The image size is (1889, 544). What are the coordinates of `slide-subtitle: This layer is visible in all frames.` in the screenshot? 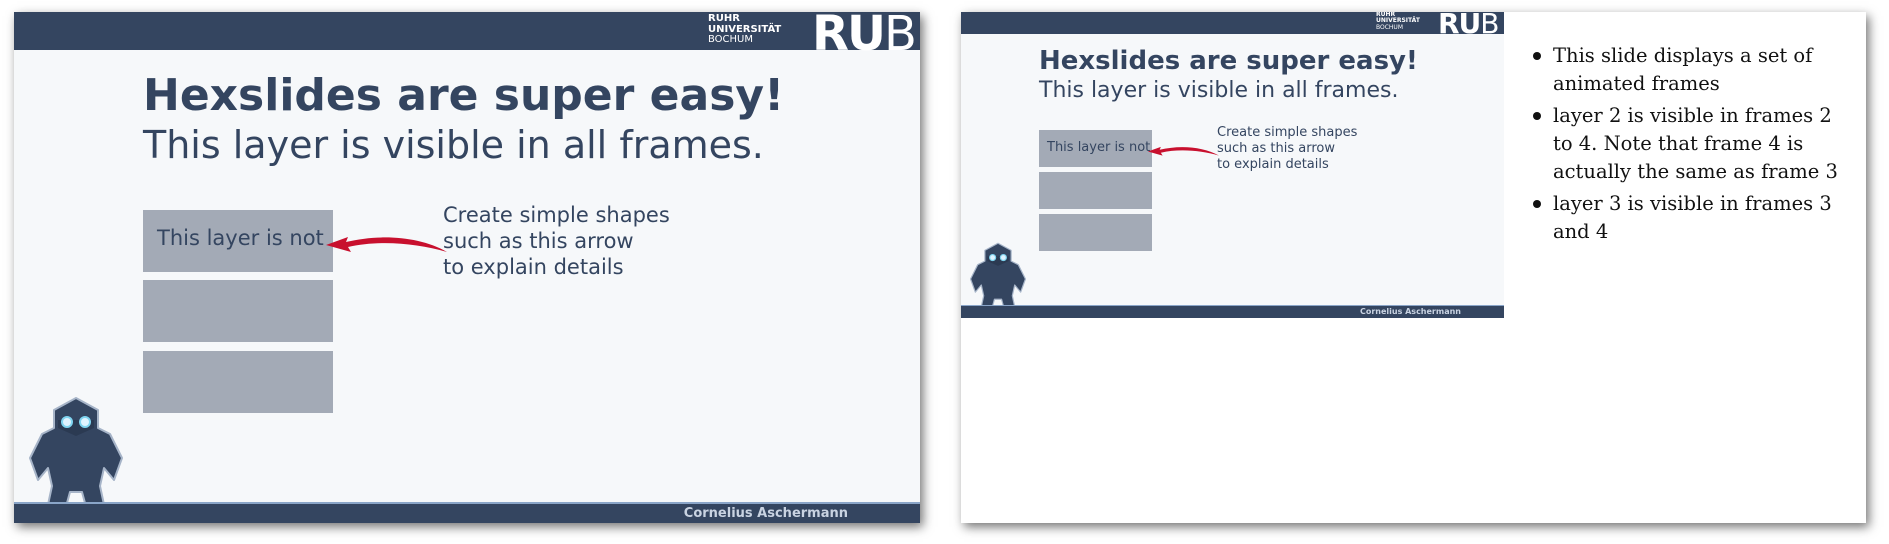 It's located at (453, 145).